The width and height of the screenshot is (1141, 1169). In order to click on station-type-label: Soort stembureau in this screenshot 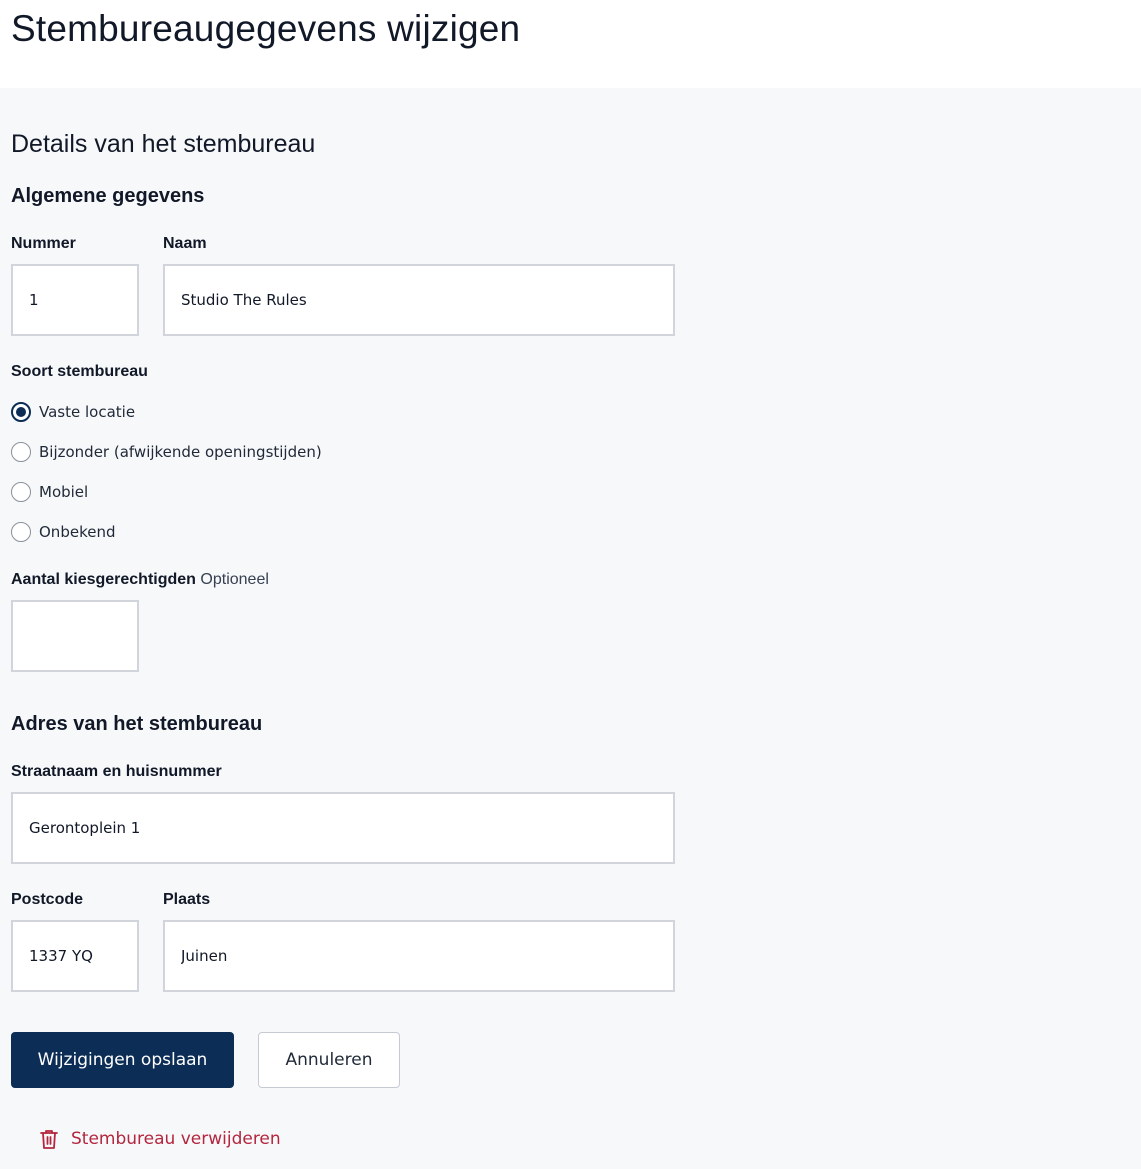, I will do `click(79, 371)`.